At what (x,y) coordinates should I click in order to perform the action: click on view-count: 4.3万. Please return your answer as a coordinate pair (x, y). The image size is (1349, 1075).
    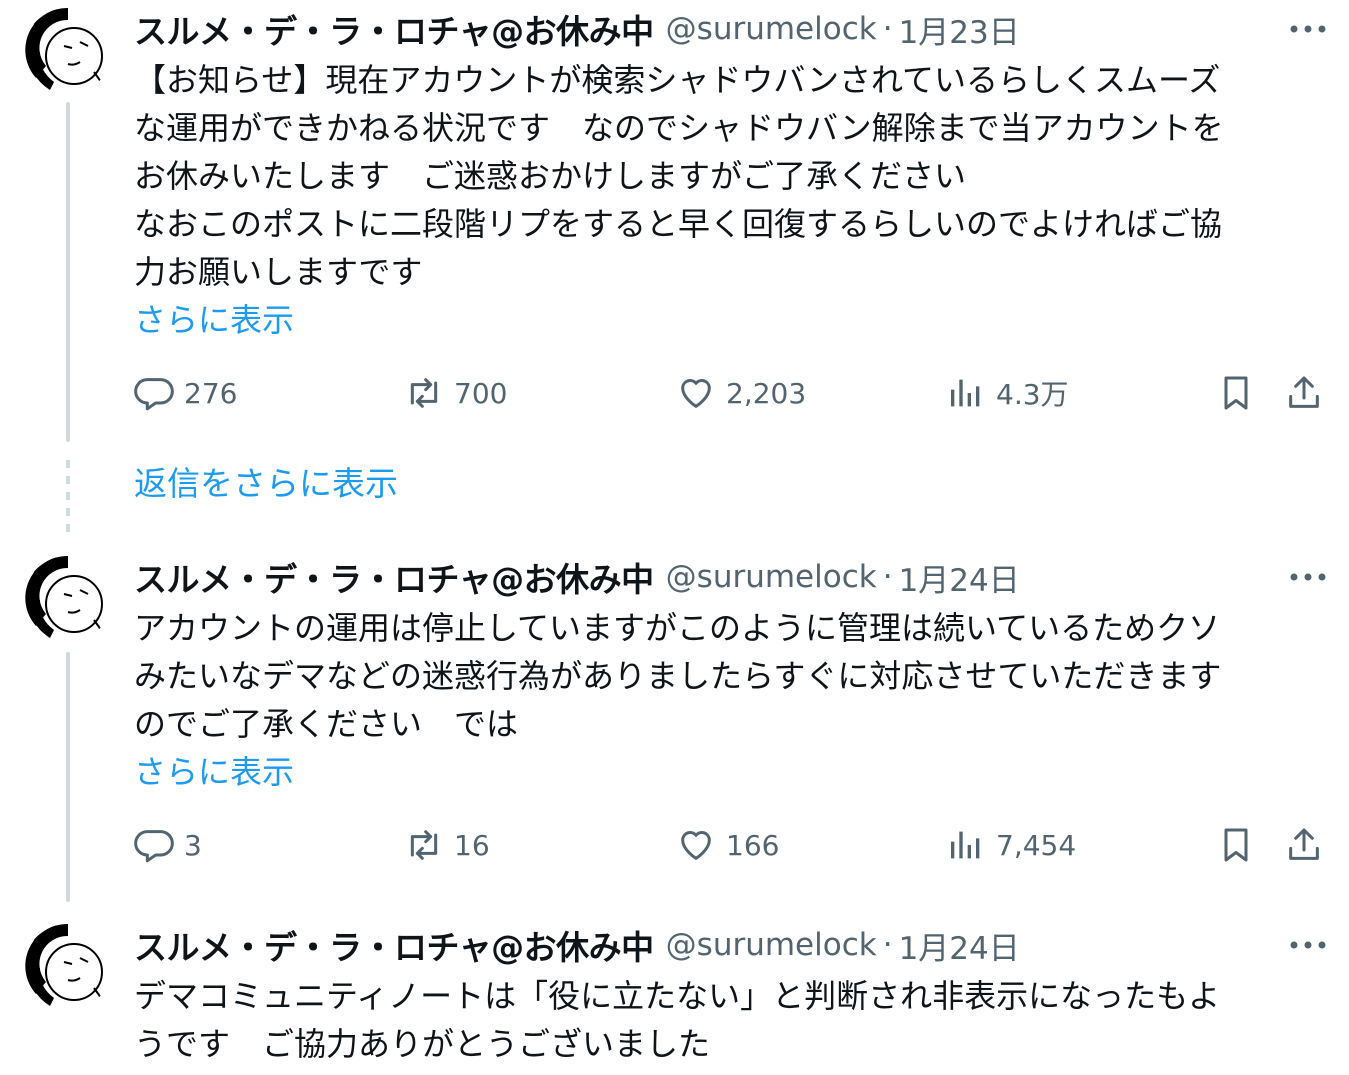
    Looking at the image, I should click on (1032, 394).